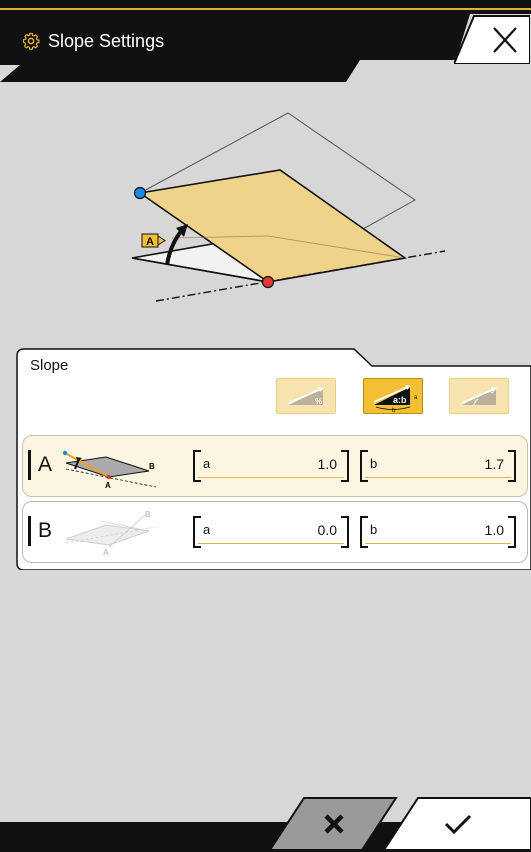  I want to click on row-b-a-field: a 0.0, so click(271, 532).